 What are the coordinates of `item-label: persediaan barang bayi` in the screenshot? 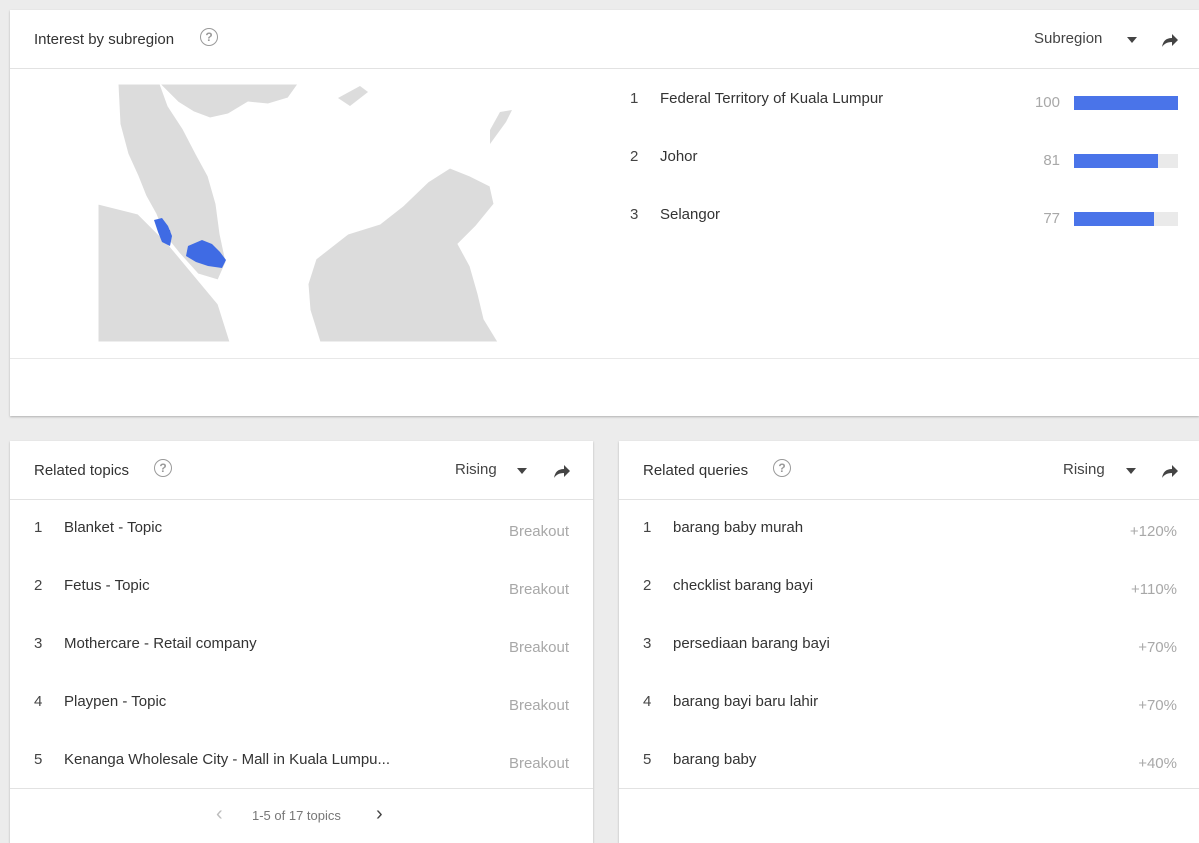 It's located at (751, 643).